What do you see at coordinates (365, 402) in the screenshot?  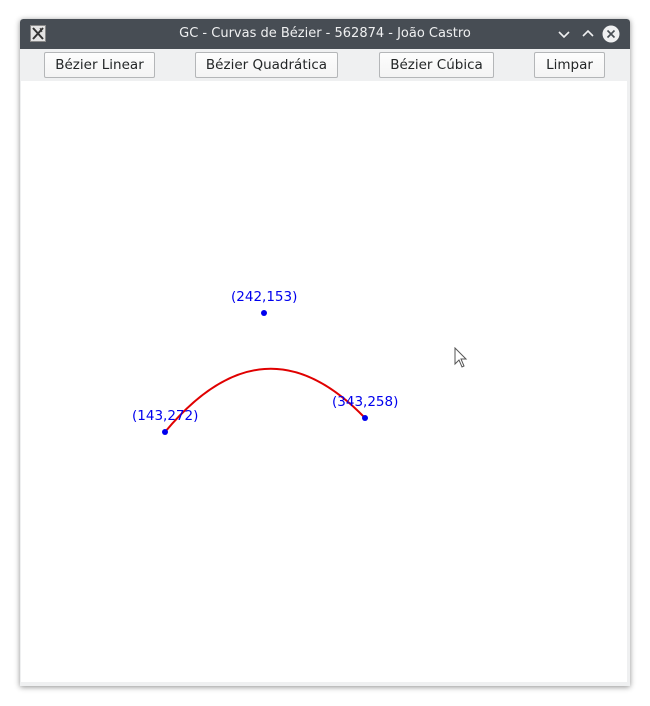 I see `control-point-label: (343,258)` at bounding box center [365, 402].